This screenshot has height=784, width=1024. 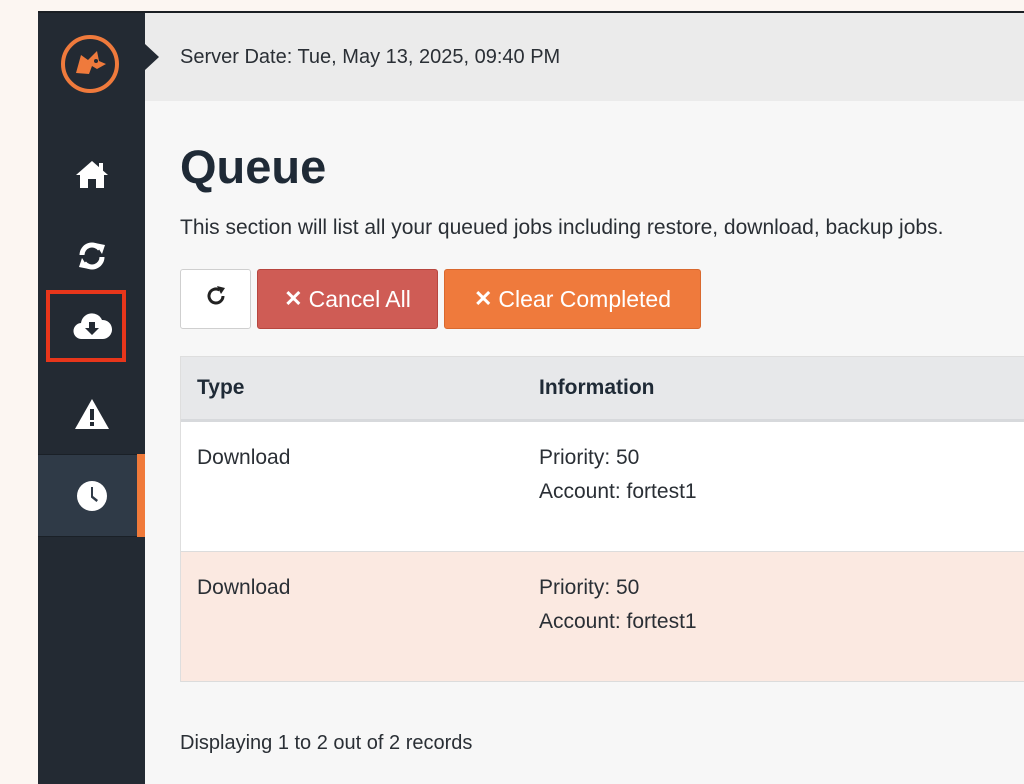 What do you see at coordinates (326, 743) in the screenshot?
I see `records-summary: Displaying 1 to 2 out of 2 records` at bounding box center [326, 743].